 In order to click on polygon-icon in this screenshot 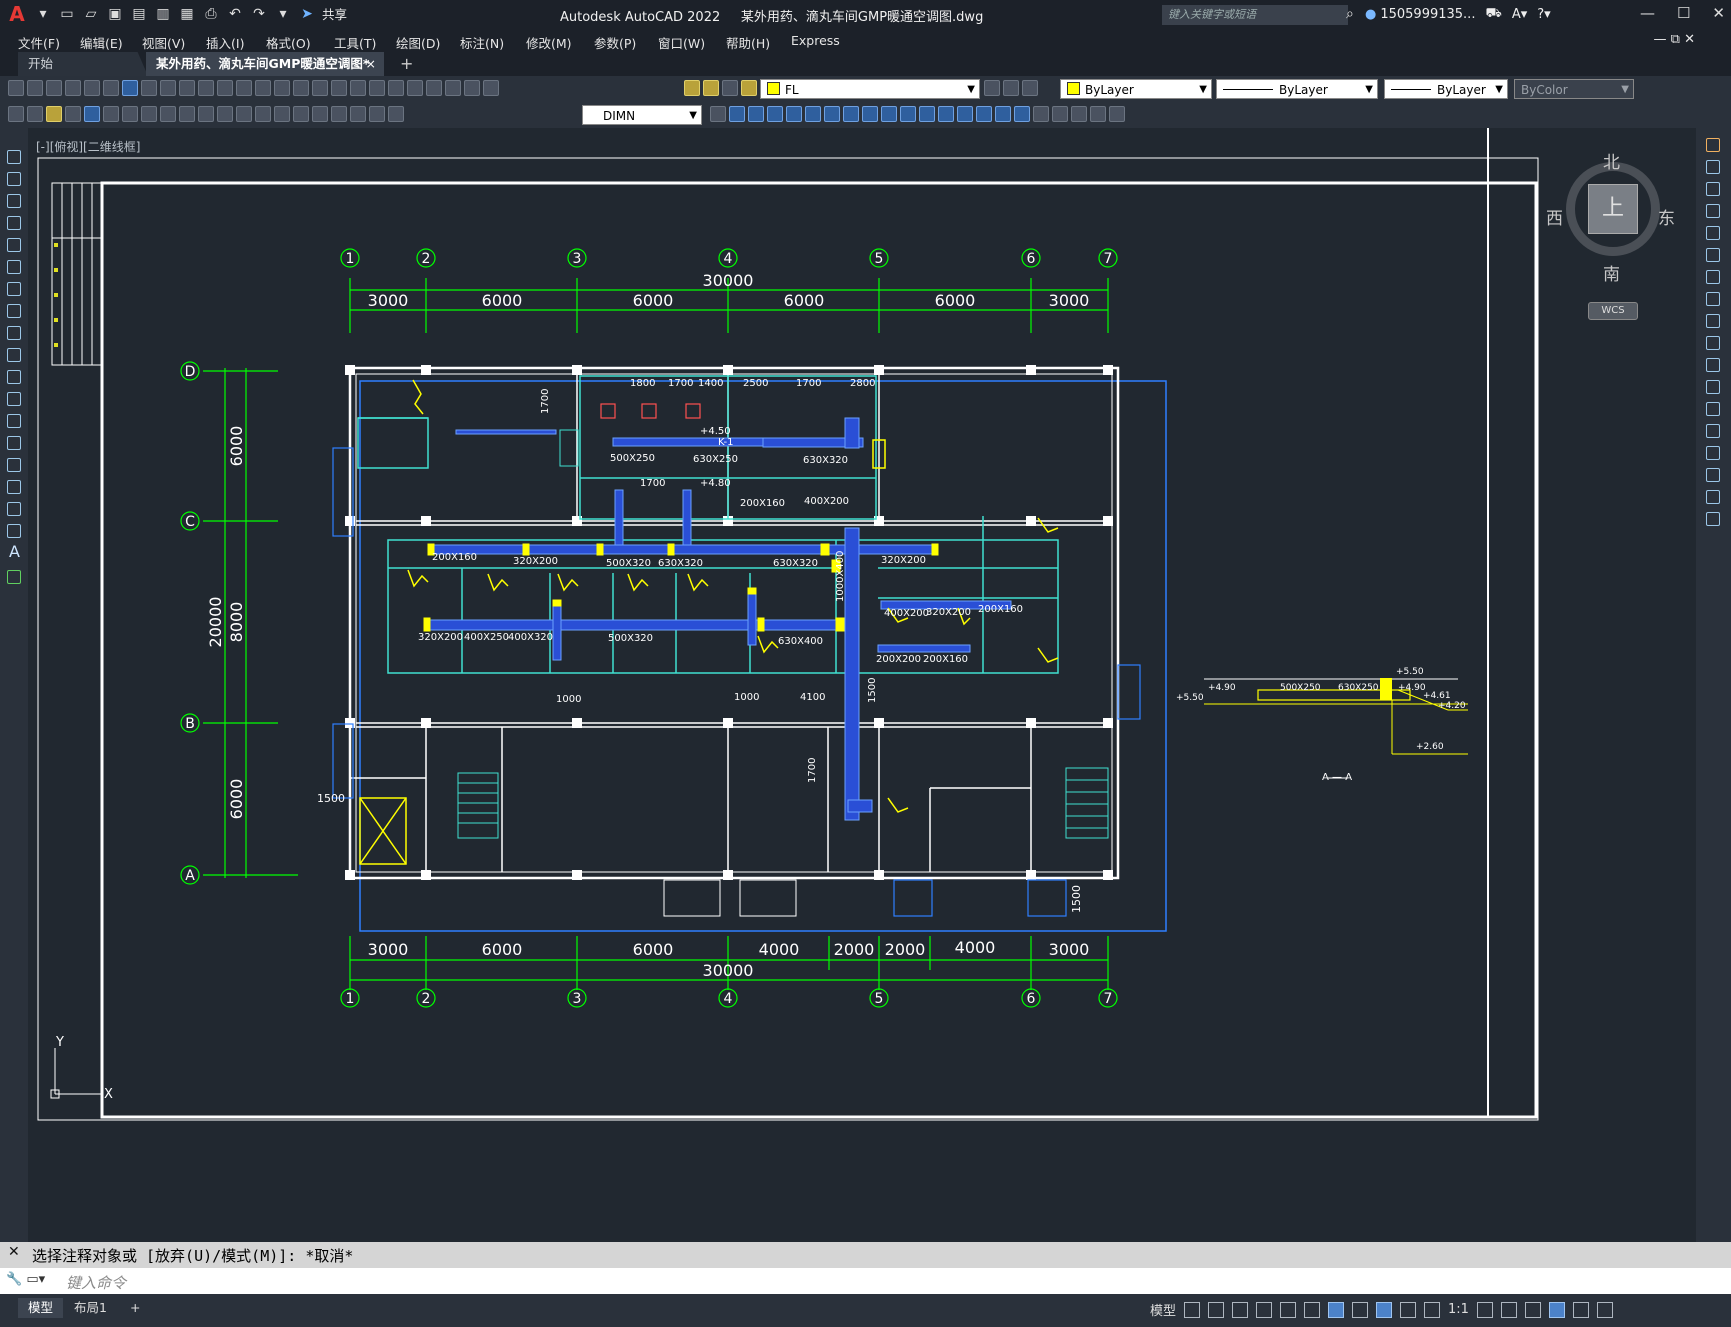, I will do `click(14, 223)`.